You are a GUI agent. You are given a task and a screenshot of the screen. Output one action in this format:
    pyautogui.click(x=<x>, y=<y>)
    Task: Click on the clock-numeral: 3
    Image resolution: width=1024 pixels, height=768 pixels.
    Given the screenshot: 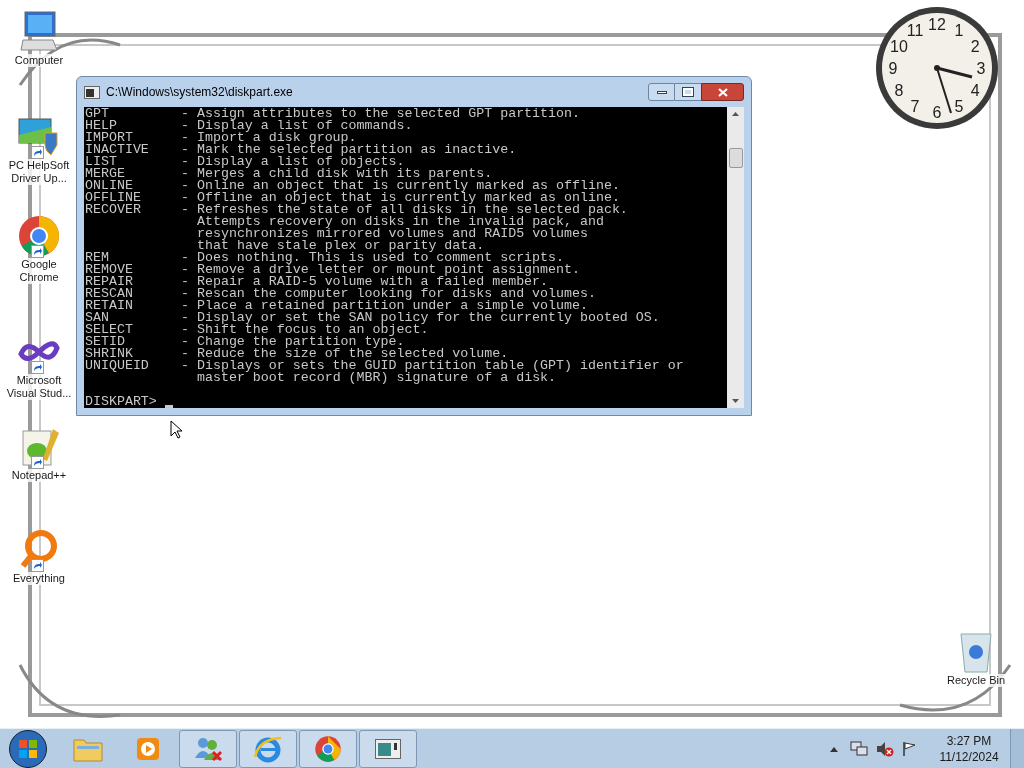 What is the action you would take?
    pyautogui.click(x=981, y=68)
    